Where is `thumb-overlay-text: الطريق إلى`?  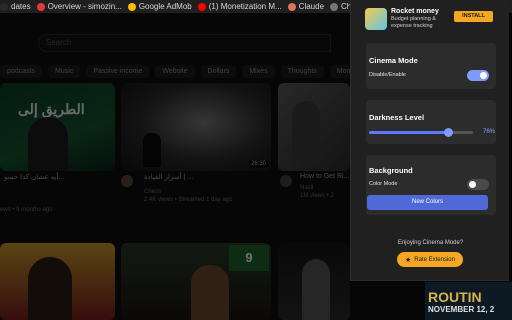
thumb-overlay-text: الطريق إلى is located at coordinates (51, 109).